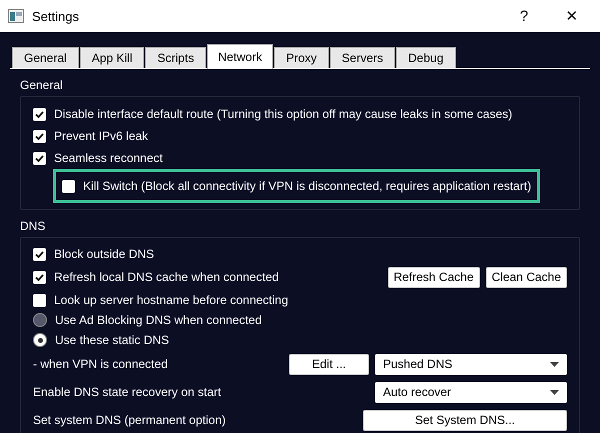 The image size is (600, 433). I want to click on dropdown: Pushed DNS, so click(471, 364).